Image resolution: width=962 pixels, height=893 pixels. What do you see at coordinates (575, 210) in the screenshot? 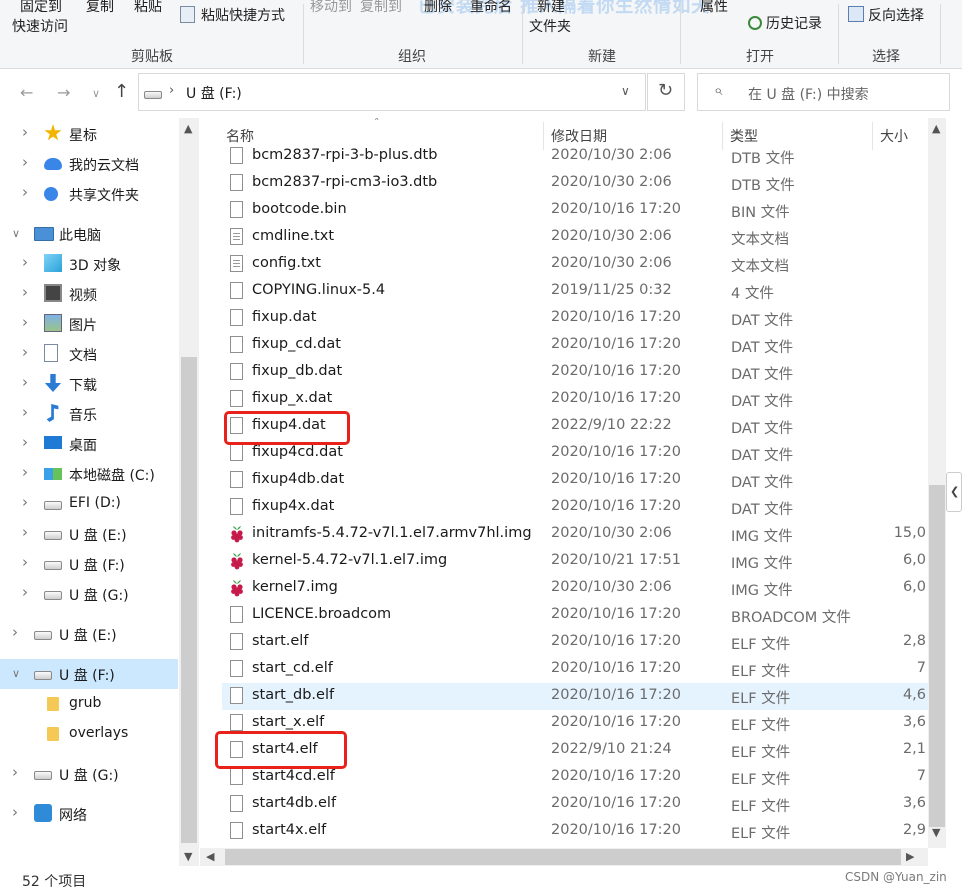
I see `file-row: bootcode.bin 2020/10/16 17:20 BIN 文件` at bounding box center [575, 210].